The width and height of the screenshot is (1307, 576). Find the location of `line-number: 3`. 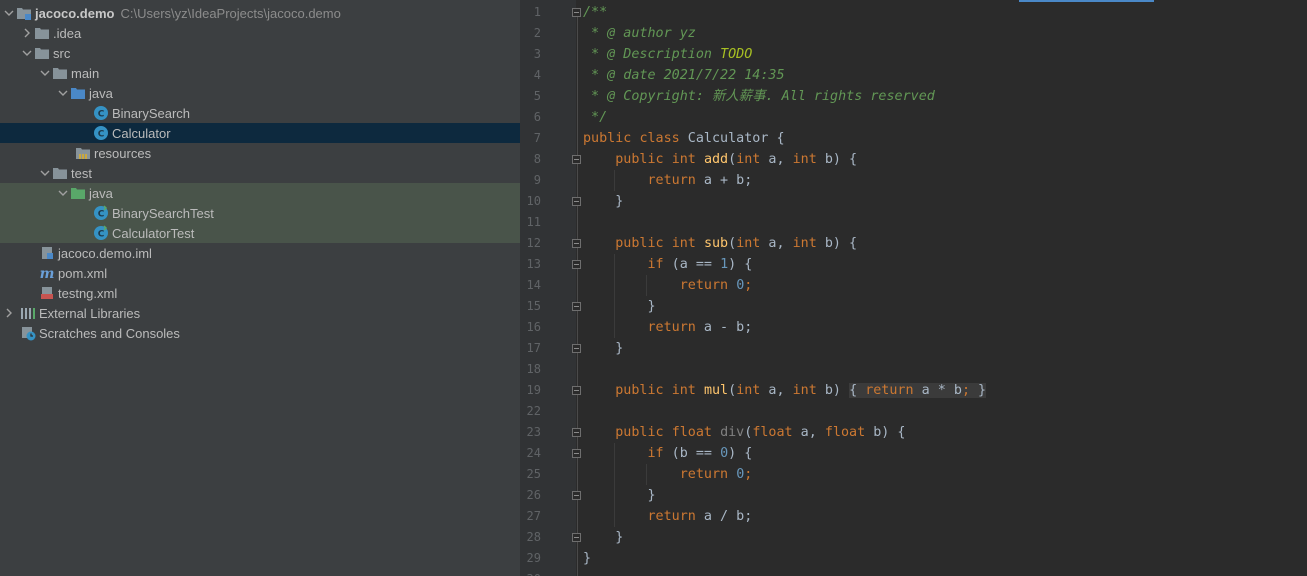

line-number: 3 is located at coordinates (537, 54).